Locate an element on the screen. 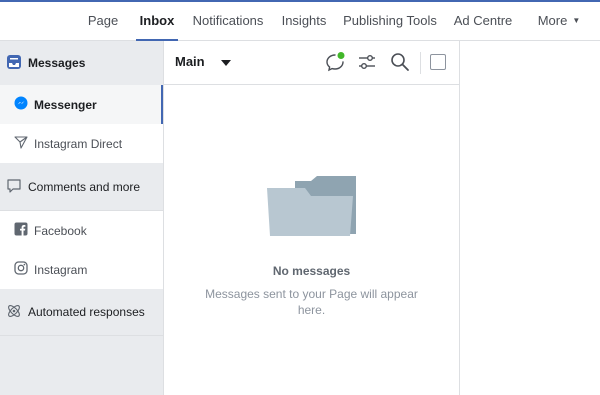 The image size is (600, 395). instagram-icon is located at coordinates (21, 269).